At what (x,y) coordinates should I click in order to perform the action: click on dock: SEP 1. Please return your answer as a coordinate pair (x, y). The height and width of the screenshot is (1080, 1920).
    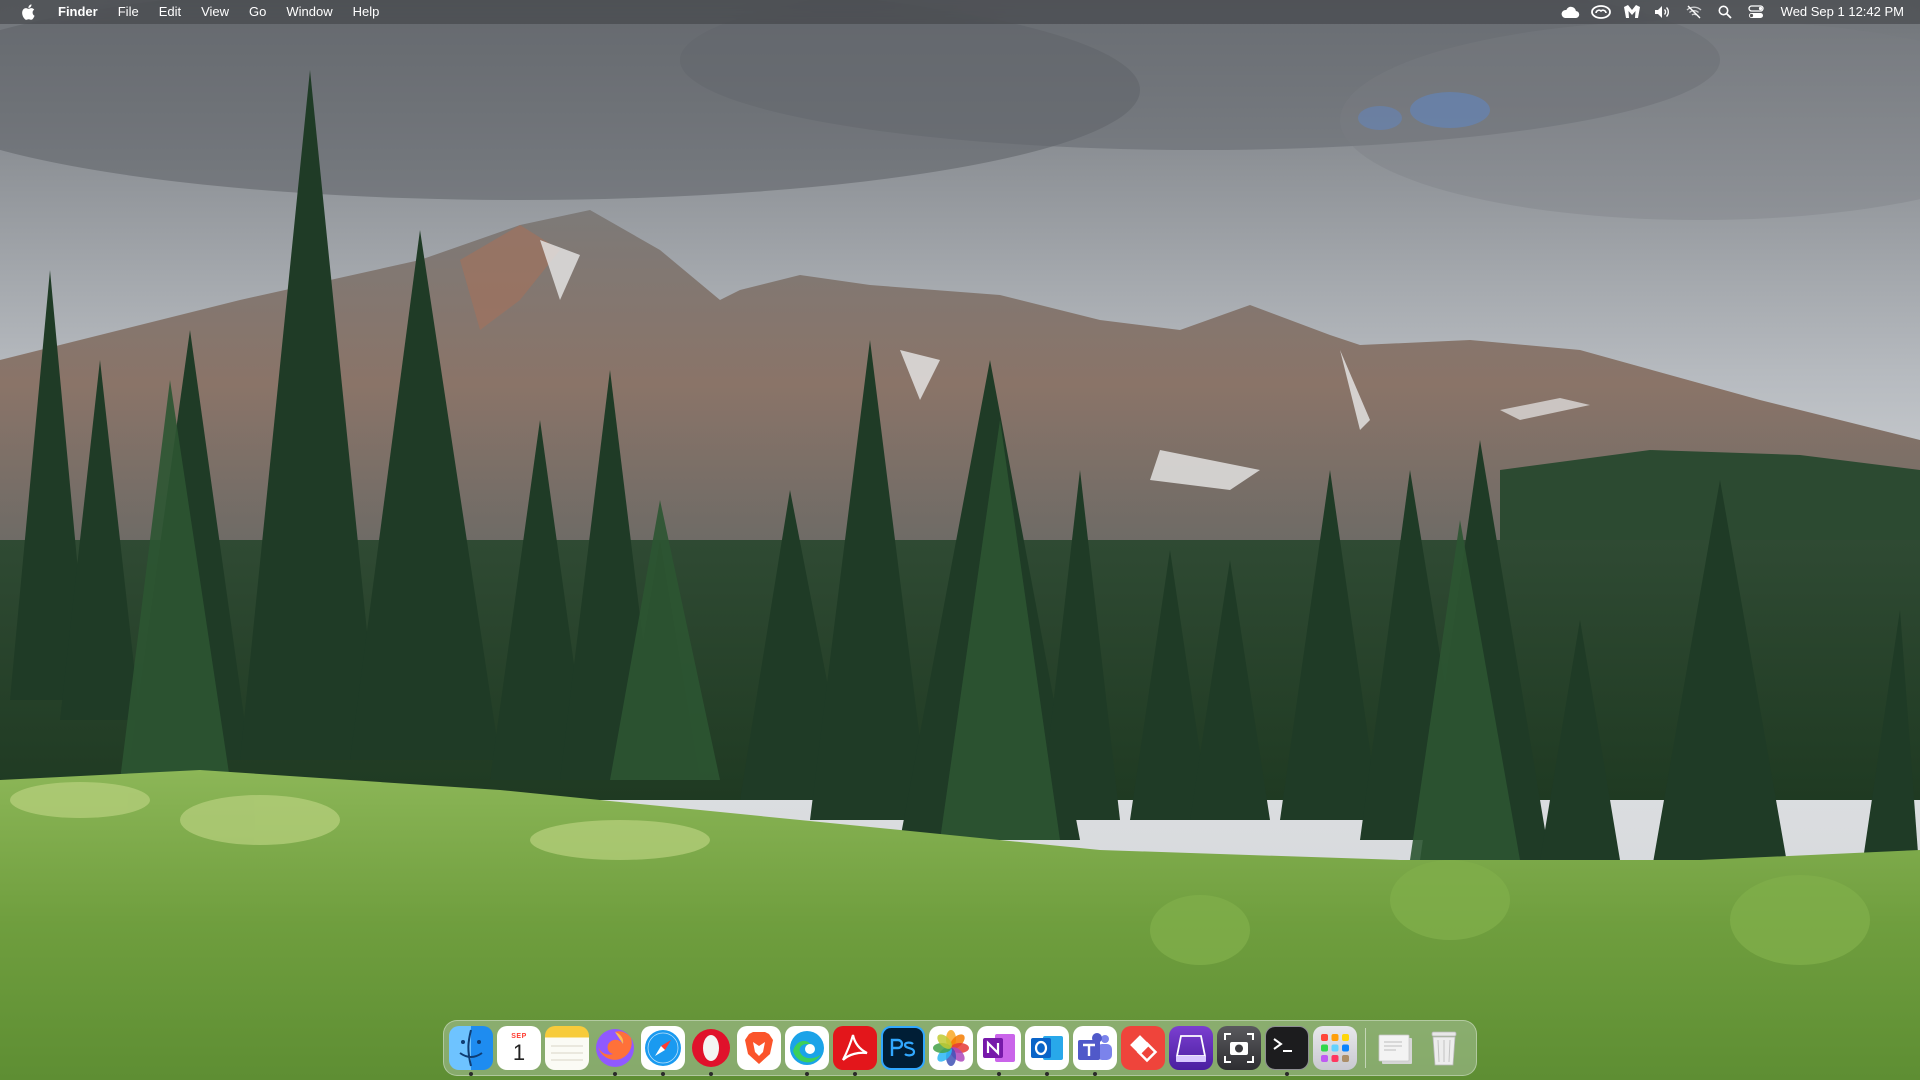
    Looking at the image, I should click on (960, 1048).